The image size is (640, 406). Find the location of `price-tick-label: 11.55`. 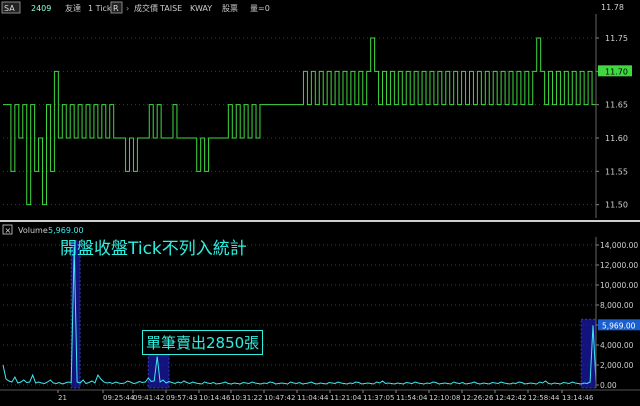

price-tick-label: 11.55 is located at coordinates (616, 171).